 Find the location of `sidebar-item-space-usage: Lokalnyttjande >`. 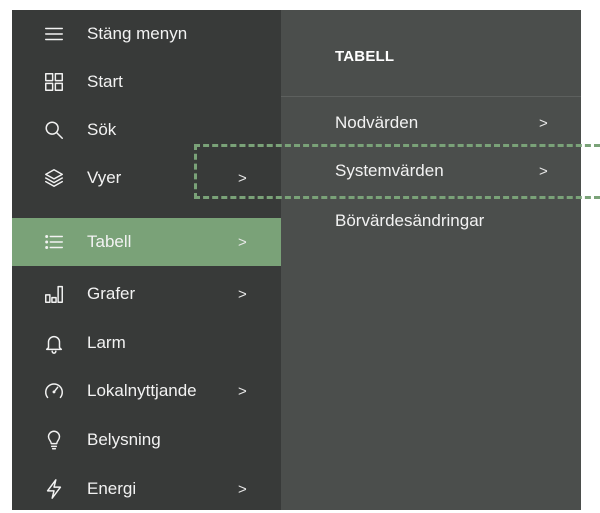

sidebar-item-space-usage: Lokalnyttjande > is located at coordinates (146, 391).